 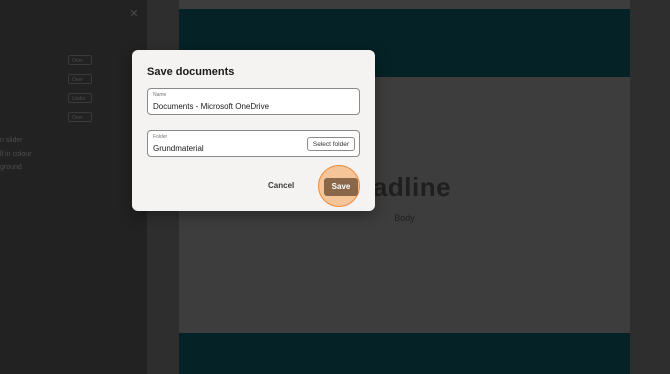 What do you see at coordinates (160, 95) in the screenshot?
I see `name-field-label: Name` at bounding box center [160, 95].